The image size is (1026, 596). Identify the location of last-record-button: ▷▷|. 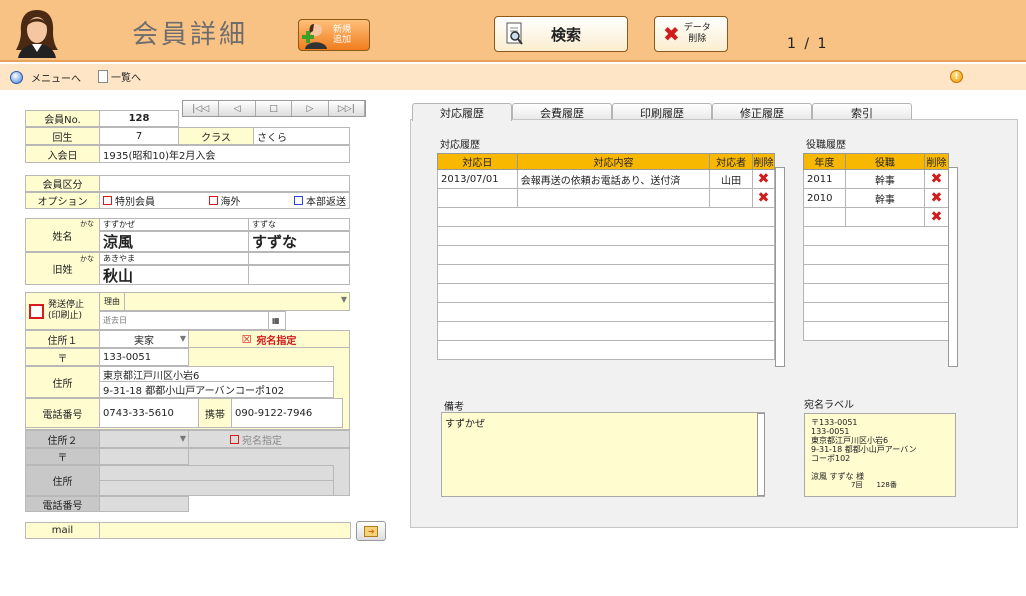
(347, 108).